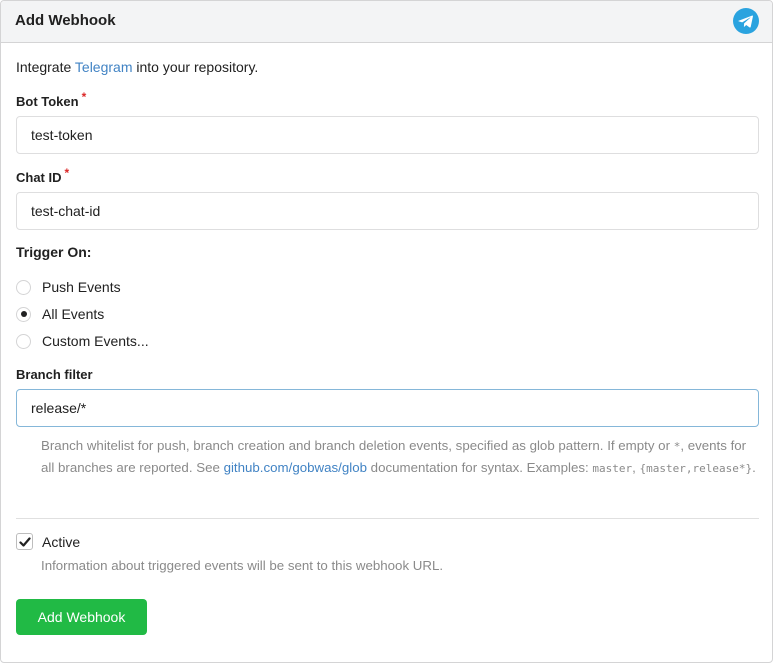  I want to click on help-text: ,, so click(636, 467).